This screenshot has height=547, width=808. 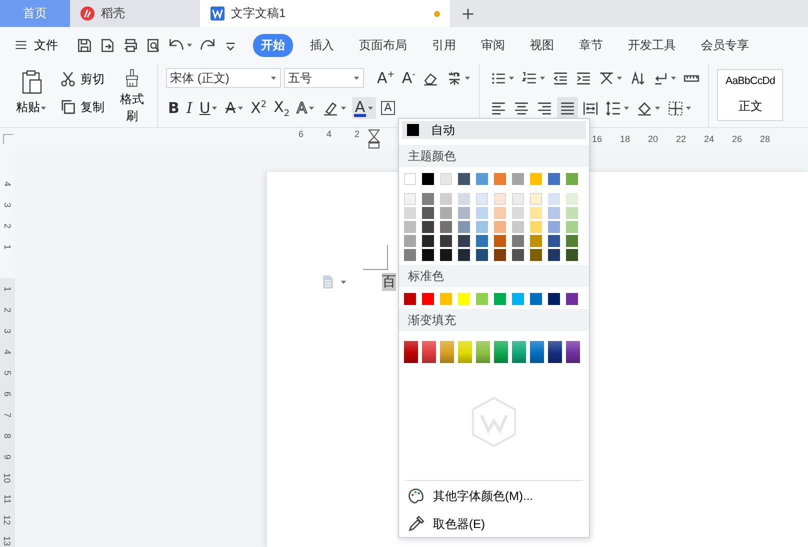 What do you see at coordinates (322, 45) in the screenshot?
I see `ribbon-tab: 插入` at bounding box center [322, 45].